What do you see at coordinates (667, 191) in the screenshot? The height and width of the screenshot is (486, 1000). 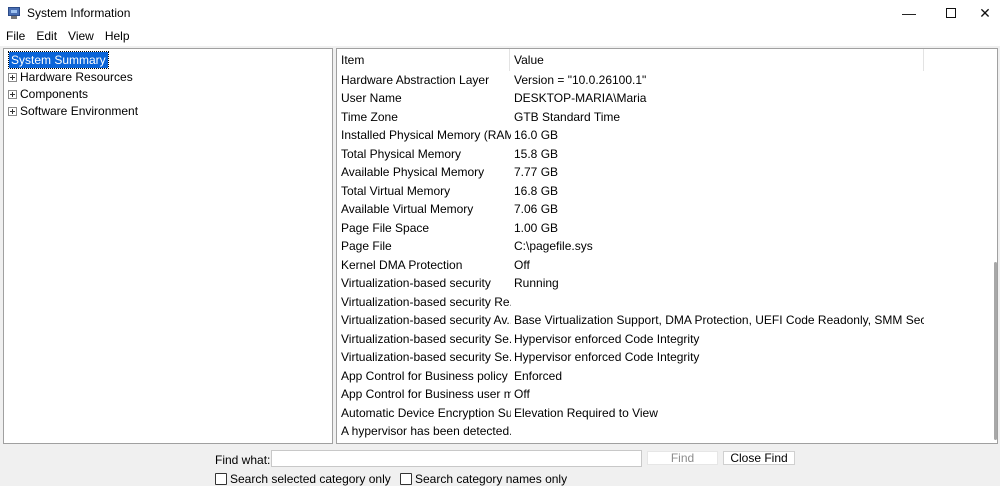 I see `table-row: Total Virtual Memory 16.8 GB` at bounding box center [667, 191].